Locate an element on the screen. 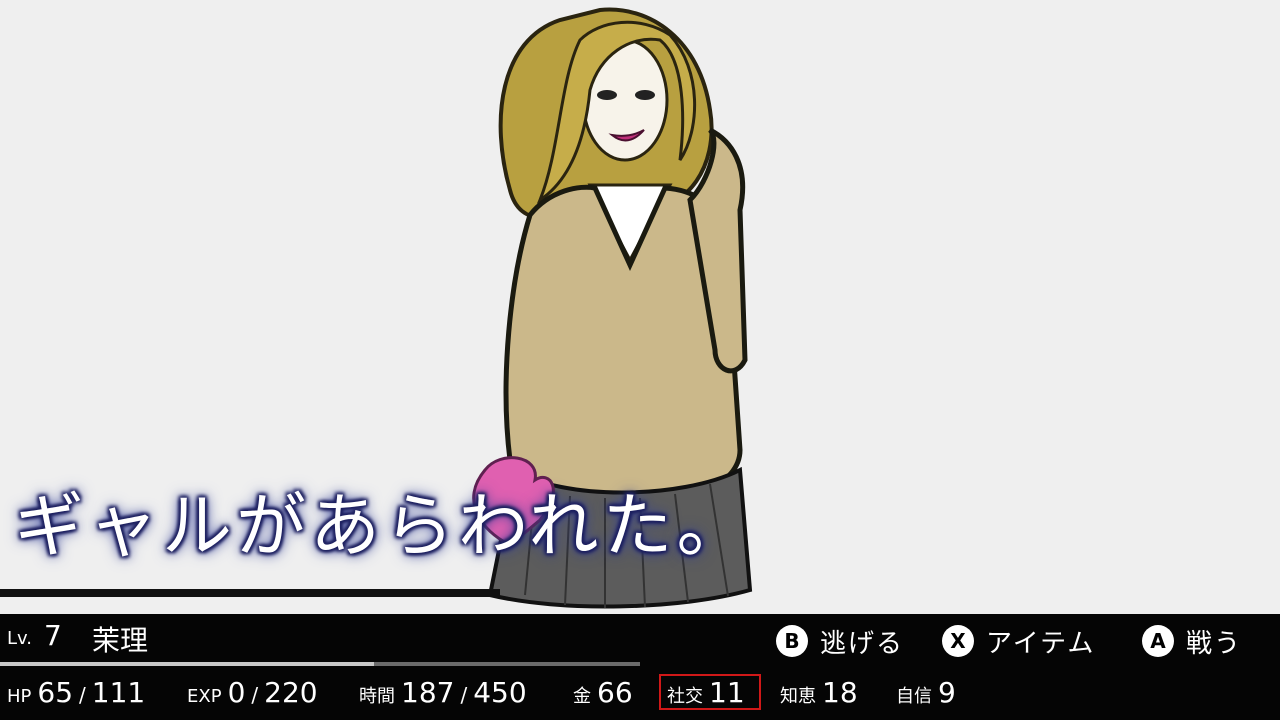 This screenshot has width=1280, height=720. stat-exp: EXP 0 / 220 is located at coordinates (252, 692).